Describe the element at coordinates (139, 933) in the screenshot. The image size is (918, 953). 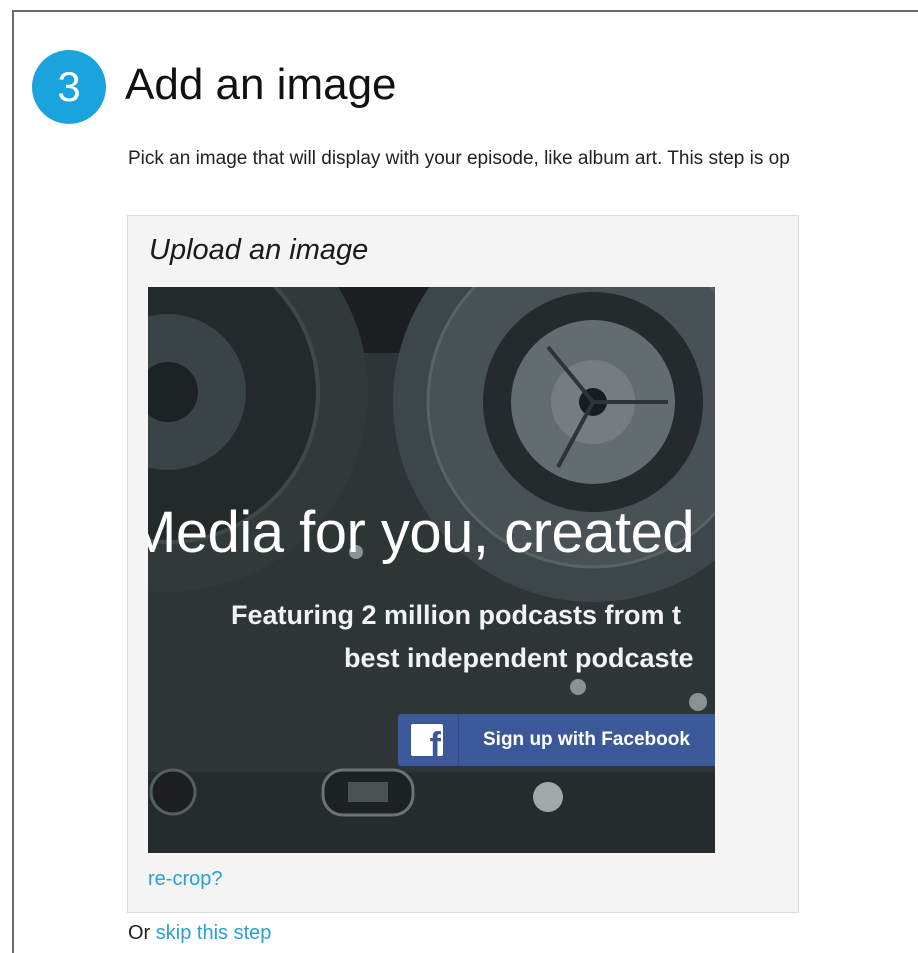
I see `skip-prefix: Or` at that location.